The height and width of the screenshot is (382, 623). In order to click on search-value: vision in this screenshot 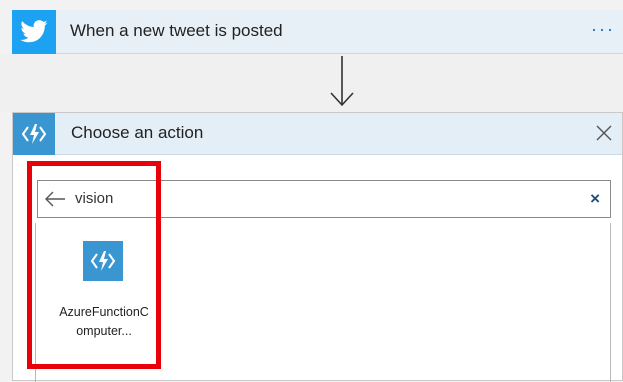, I will do `click(94, 198)`.